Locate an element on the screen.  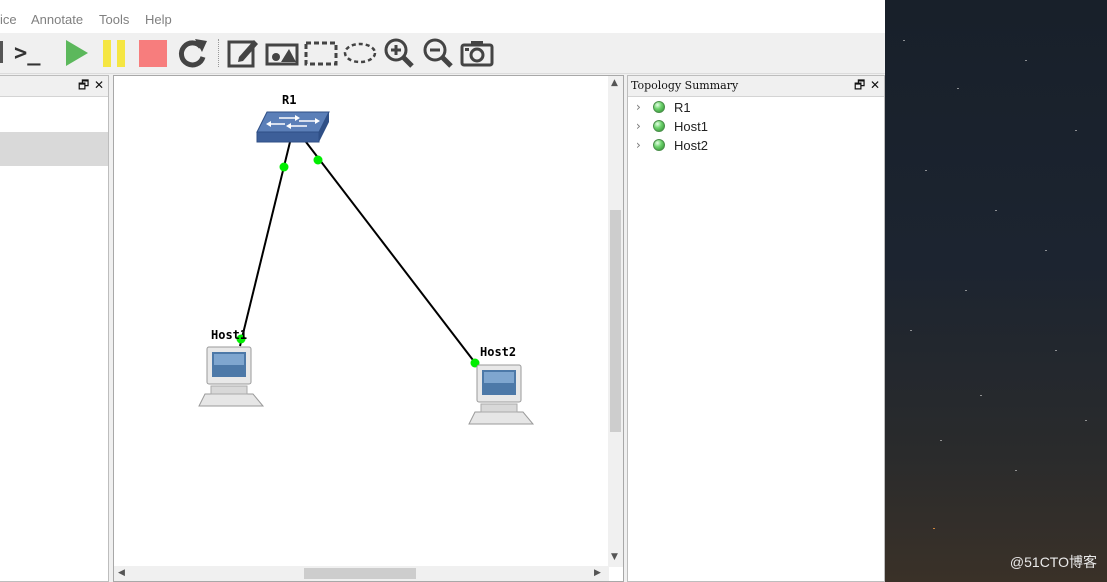
link-status-r1-host2-a is located at coordinates (318, 160).